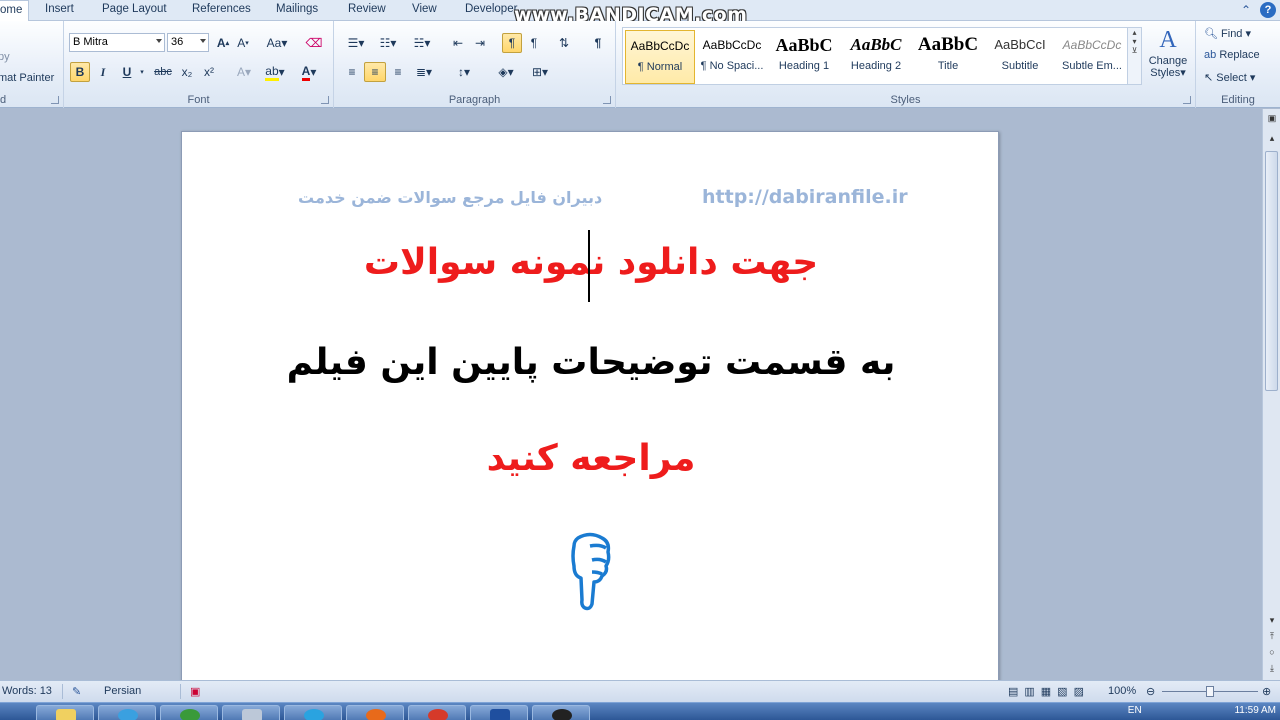 This screenshot has width=1280, height=720. What do you see at coordinates (1232, 55) in the screenshot?
I see `replace-button: ab Replace` at bounding box center [1232, 55].